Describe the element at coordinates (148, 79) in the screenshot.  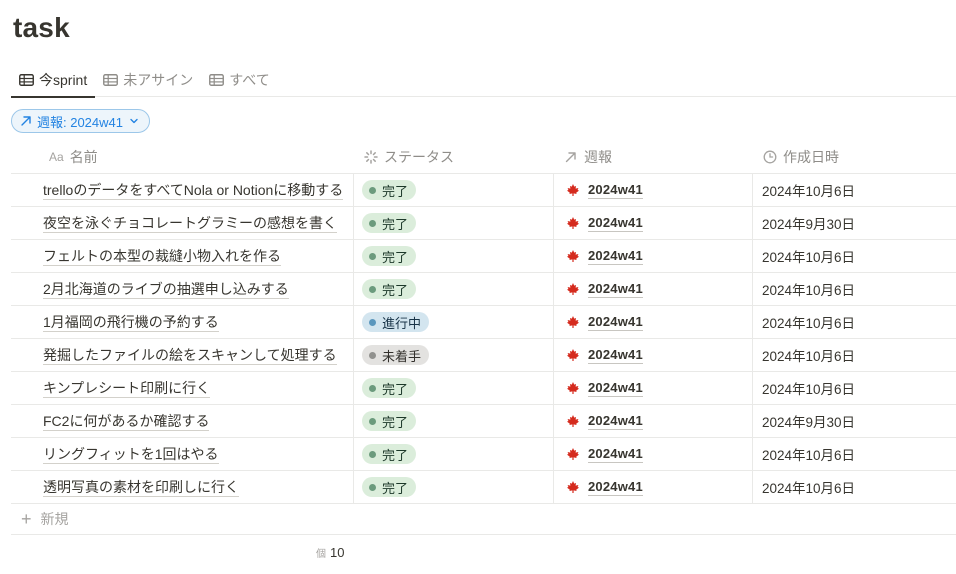
I see `tab-unassigned: 未アサイン` at that location.